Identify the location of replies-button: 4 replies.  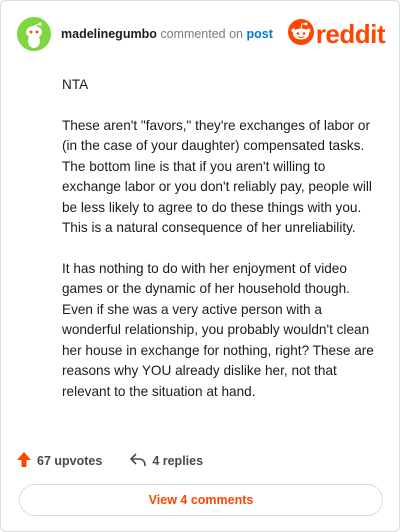
(167, 461).